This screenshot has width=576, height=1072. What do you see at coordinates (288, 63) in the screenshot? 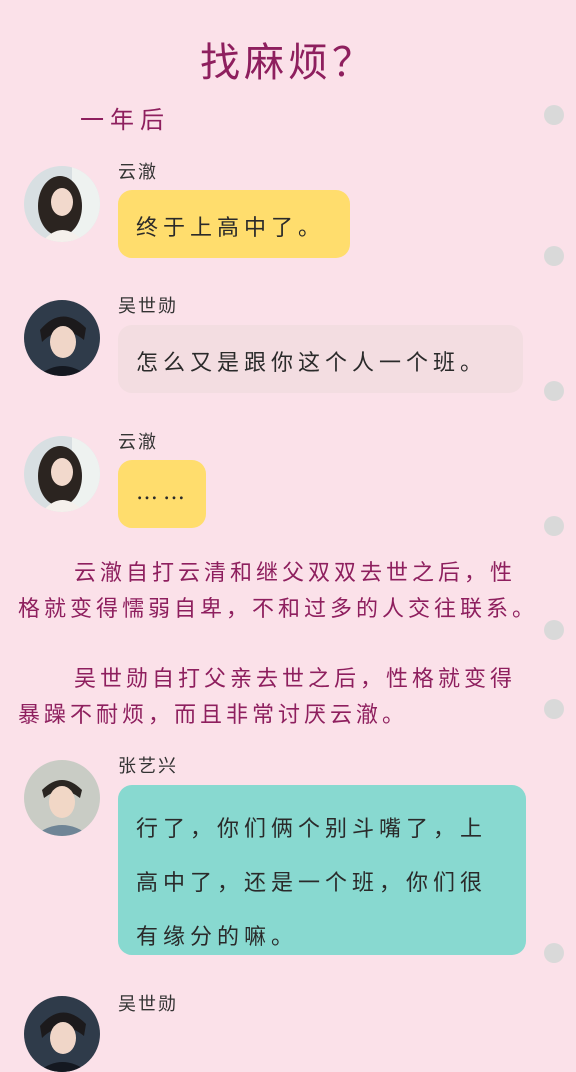
I see `page-title: 找麻烦？` at bounding box center [288, 63].